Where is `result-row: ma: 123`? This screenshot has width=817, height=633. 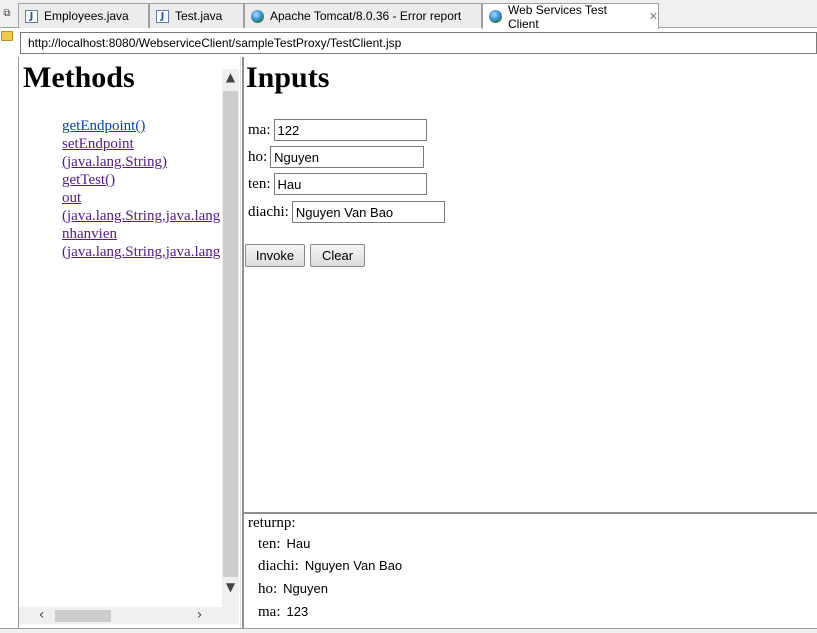
result-row: ma: 123 is located at coordinates (283, 612).